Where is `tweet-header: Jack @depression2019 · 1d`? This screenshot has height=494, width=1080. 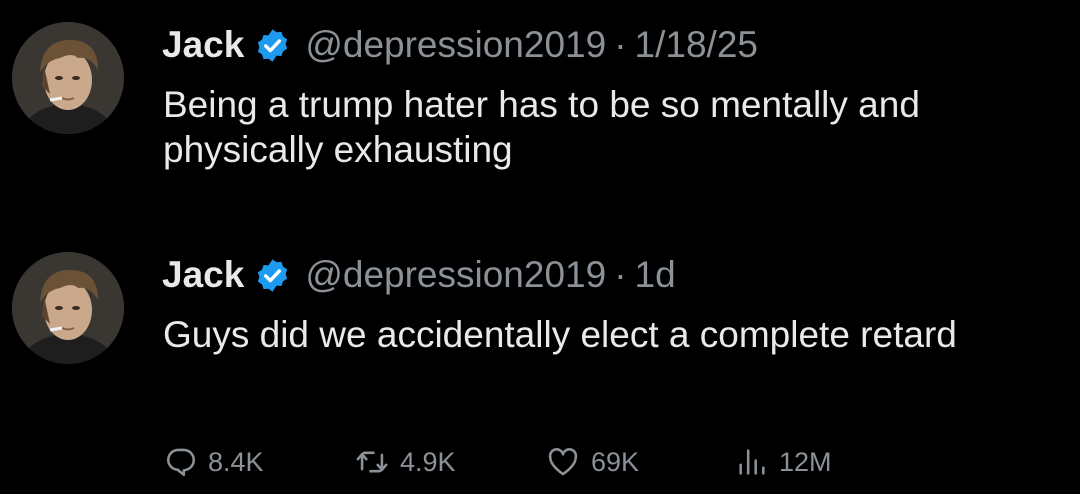
tweet-header: Jack @depression2019 · 1d is located at coordinates (419, 275).